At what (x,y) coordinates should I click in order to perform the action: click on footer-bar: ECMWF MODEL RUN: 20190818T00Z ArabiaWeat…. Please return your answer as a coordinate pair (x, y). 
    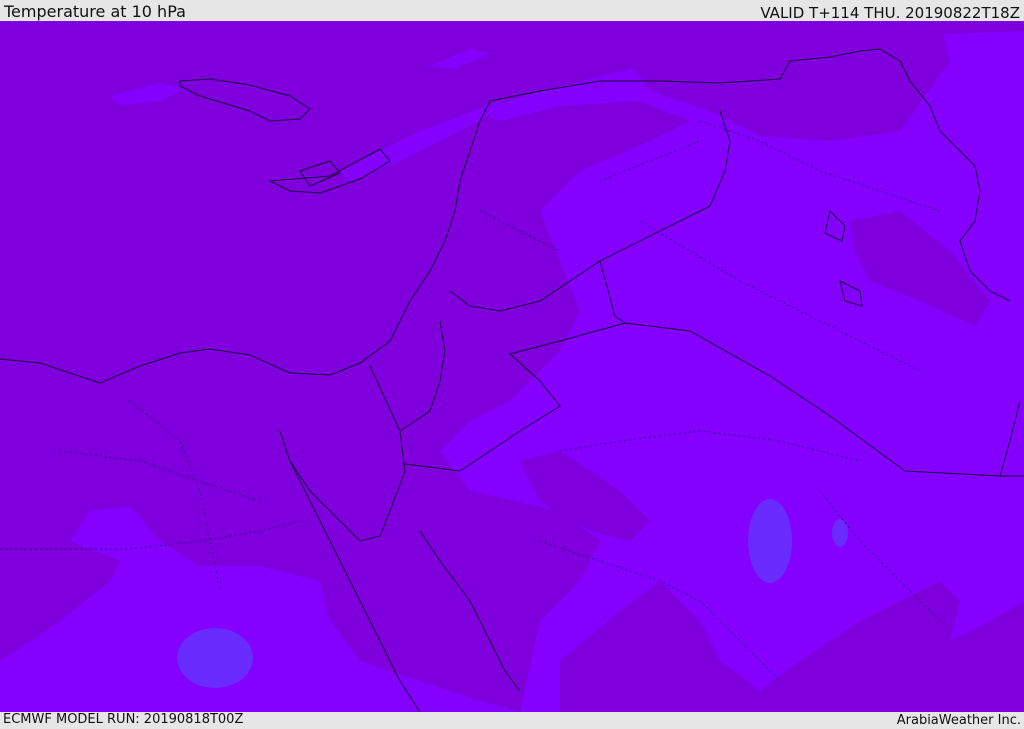
    Looking at the image, I should click on (512, 720).